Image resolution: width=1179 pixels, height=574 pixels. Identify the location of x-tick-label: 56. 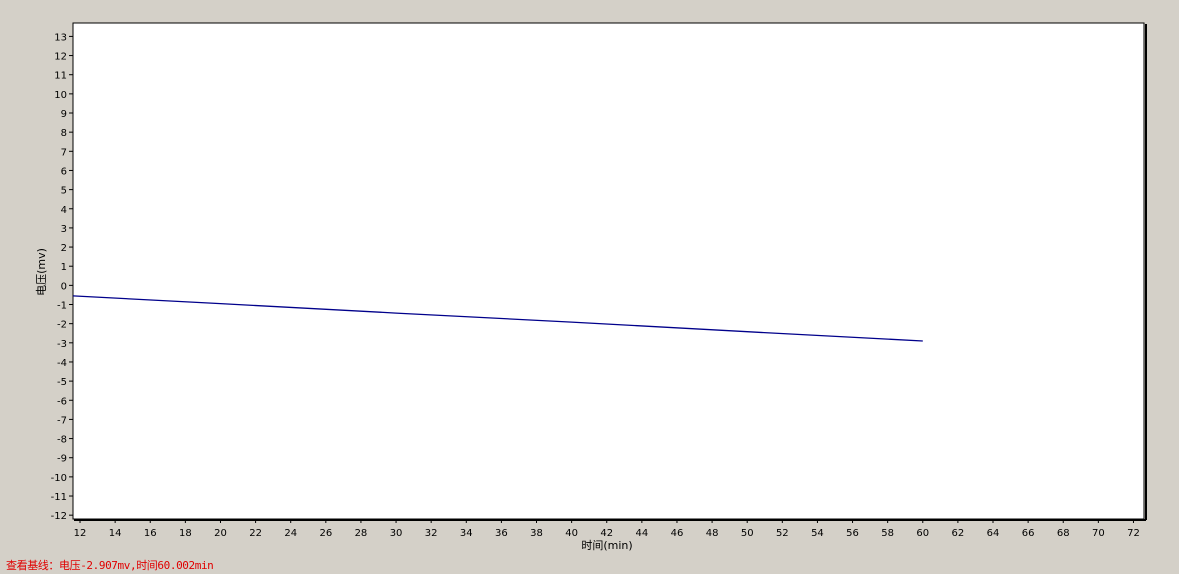
(852, 533).